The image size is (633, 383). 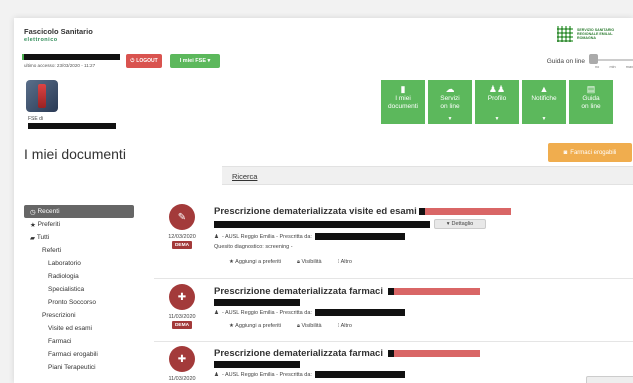 I want to click on tile-label: Profilo, so click(x=497, y=98).